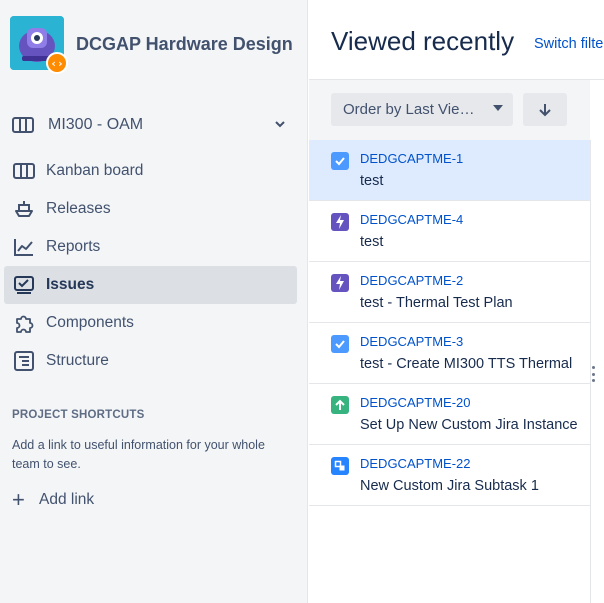  Describe the element at coordinates (150, 285) in the screenshot. I see `sidebar-item-issues: Issues` at that location.